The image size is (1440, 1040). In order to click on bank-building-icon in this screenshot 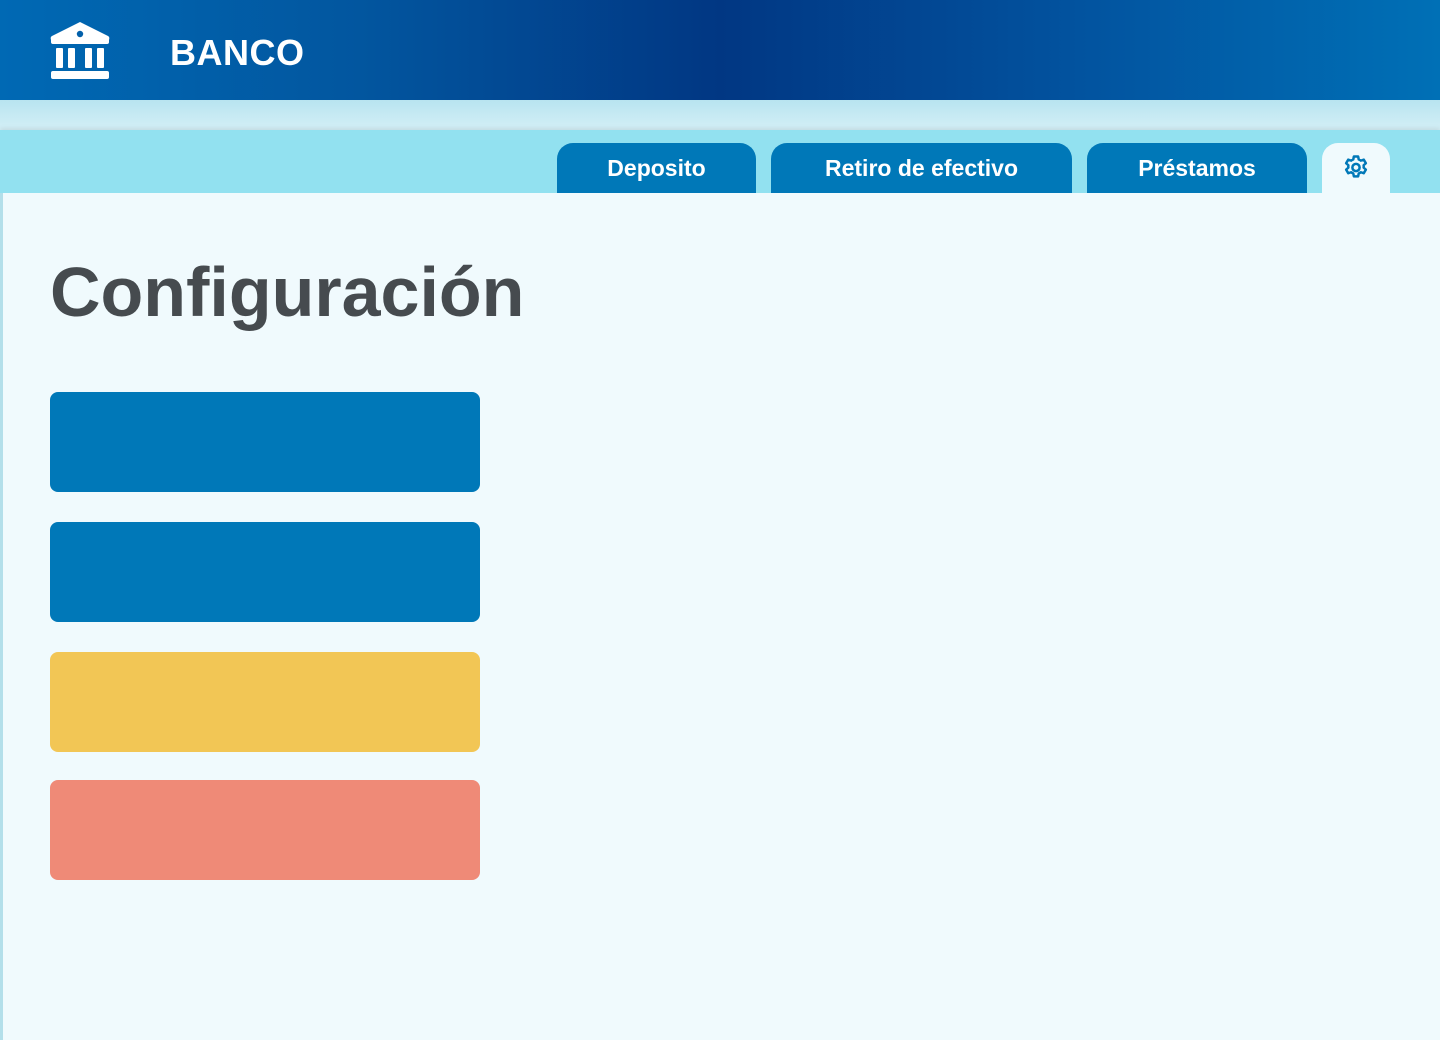, I will do `click(80, 50)`.